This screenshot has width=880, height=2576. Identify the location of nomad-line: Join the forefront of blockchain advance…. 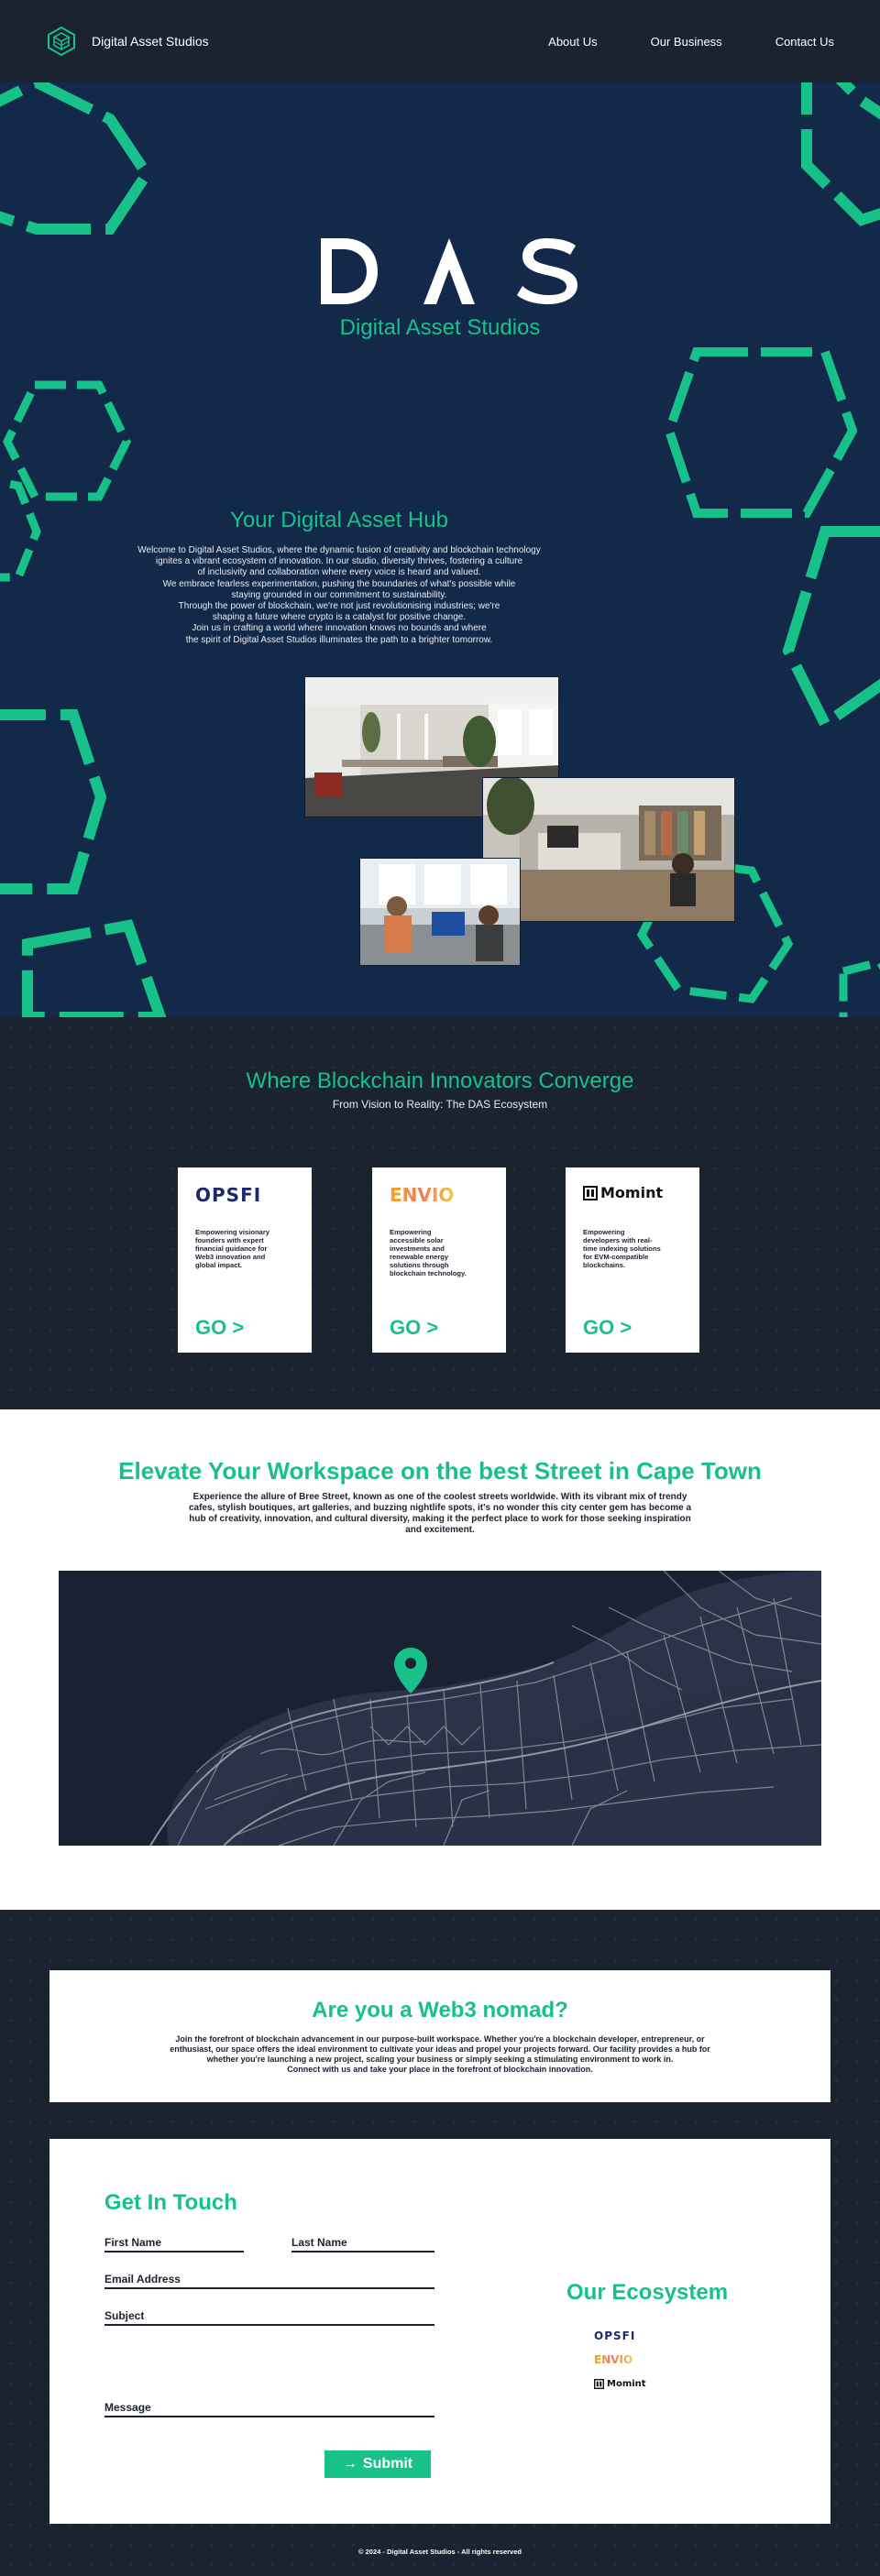
(440, 2039).